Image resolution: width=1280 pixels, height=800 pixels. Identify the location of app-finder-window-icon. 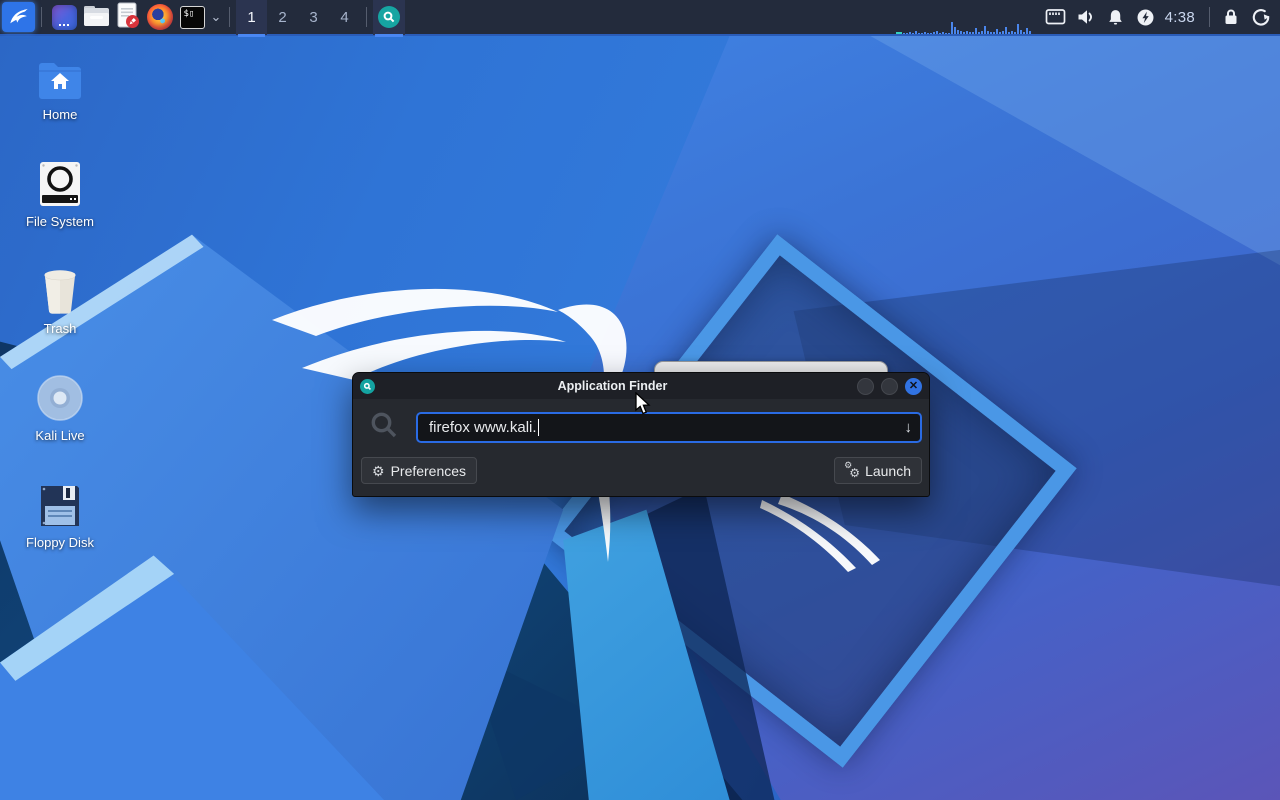
(367, 386).